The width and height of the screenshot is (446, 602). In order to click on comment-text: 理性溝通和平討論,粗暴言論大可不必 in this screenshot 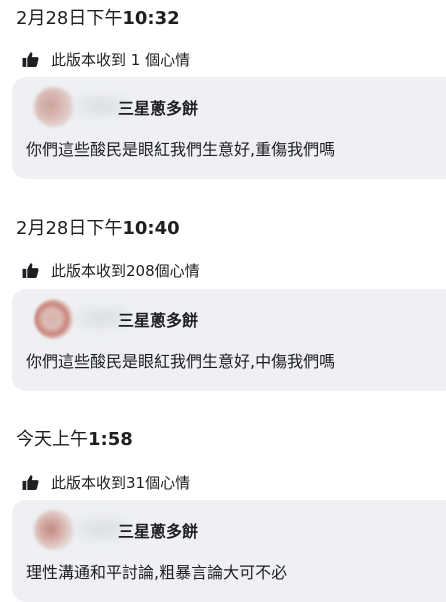, I will do `click(157, 572)`.